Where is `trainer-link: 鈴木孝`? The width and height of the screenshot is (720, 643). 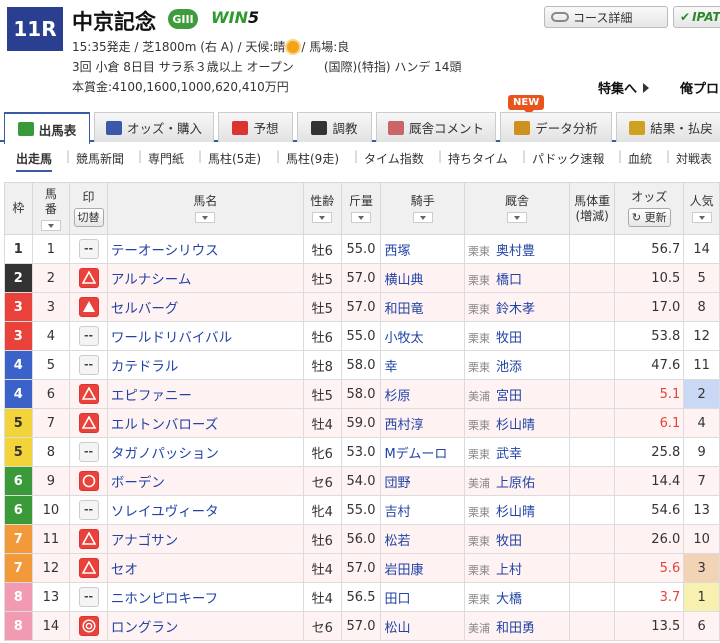
trainer-link: 鈴木孝 is located at coordinates (515, 309).